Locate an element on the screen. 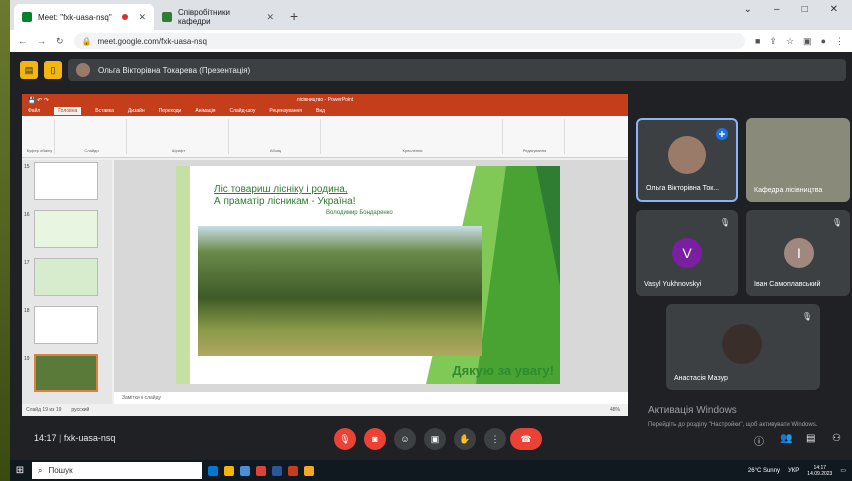 This screenshot has width=852, height=481. zoom-level: 48% is located at coordinates (614, 410).